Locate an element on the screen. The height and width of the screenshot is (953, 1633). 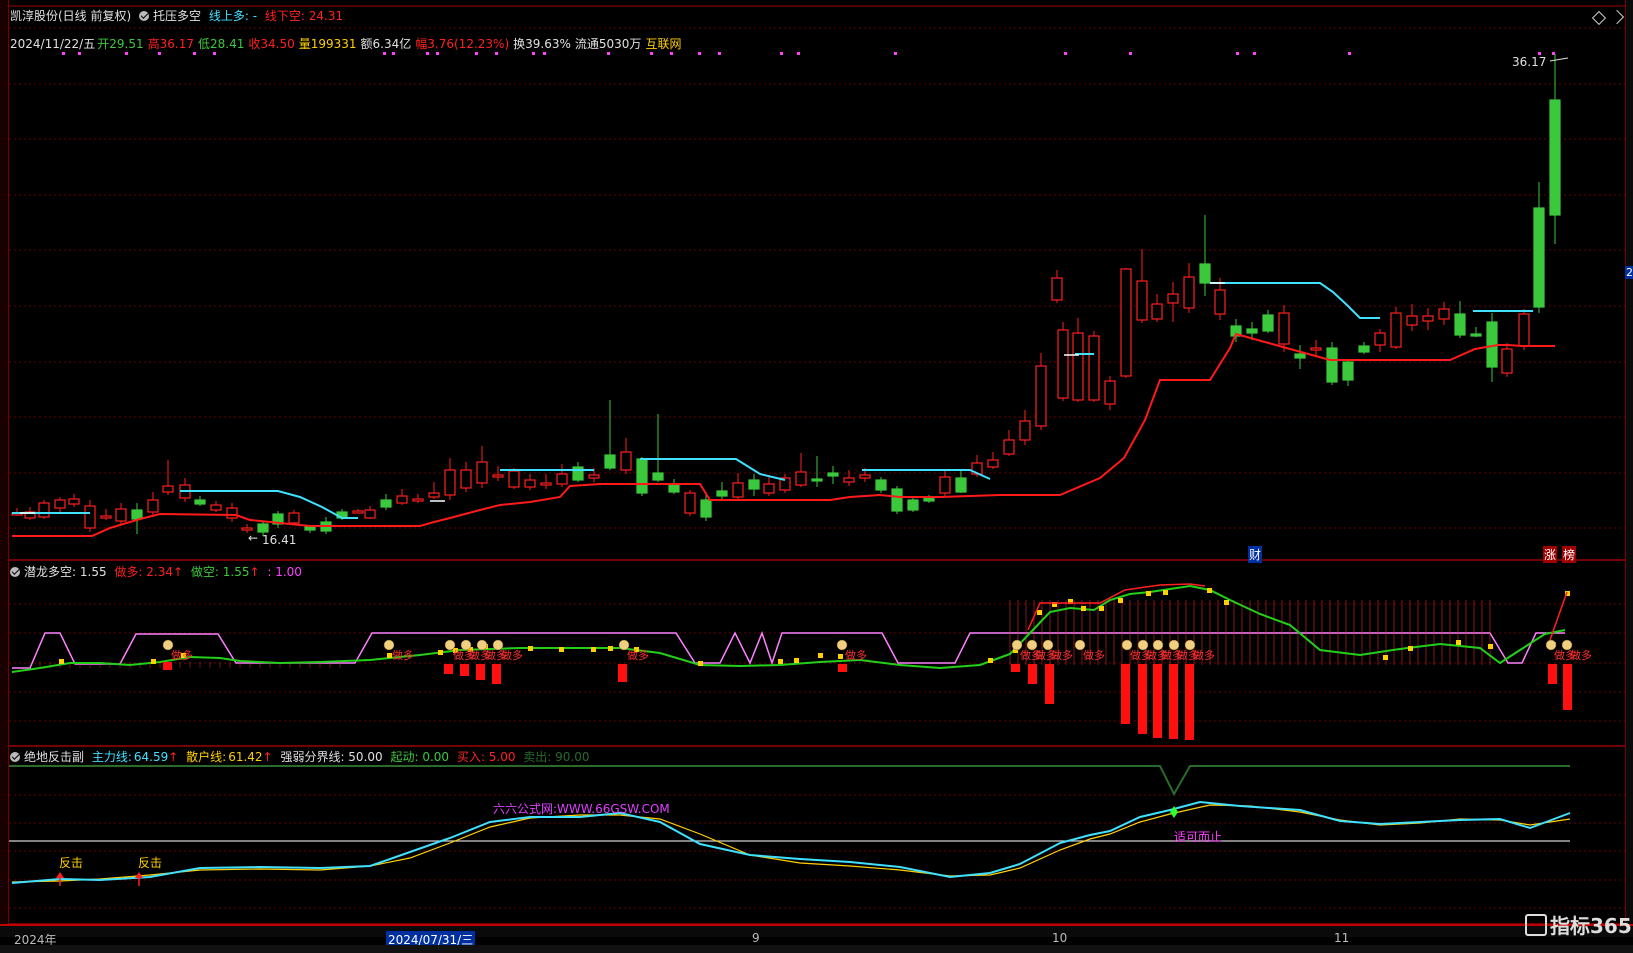
main-line is located at coordinates (791, 842).